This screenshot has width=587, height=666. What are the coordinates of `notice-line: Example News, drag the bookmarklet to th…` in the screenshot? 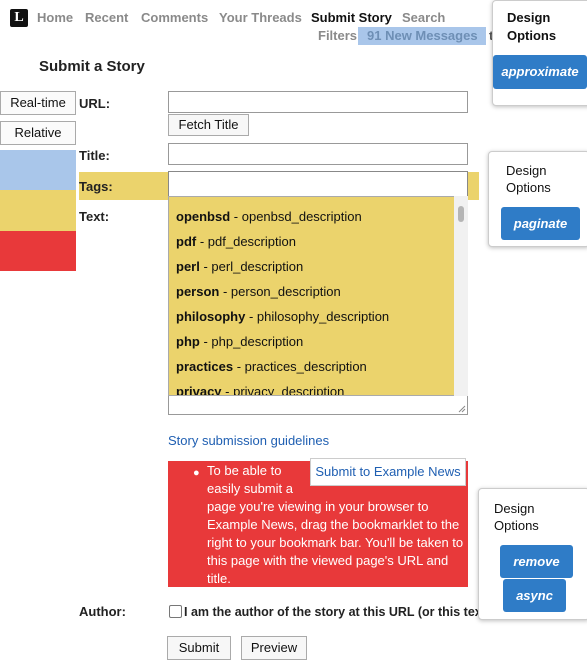 It's located at (333, 524).